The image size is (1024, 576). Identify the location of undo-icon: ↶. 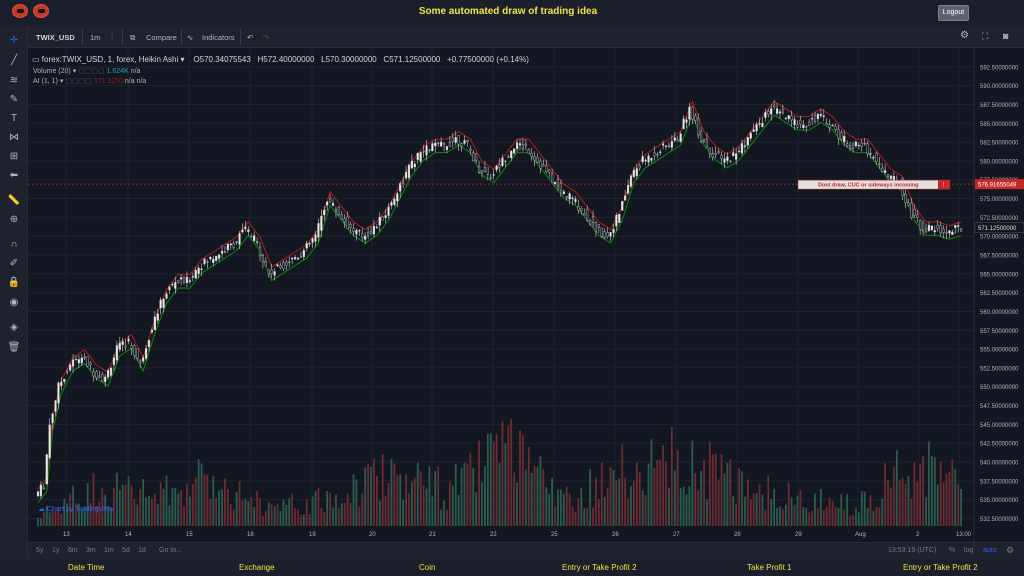
(250, 37).